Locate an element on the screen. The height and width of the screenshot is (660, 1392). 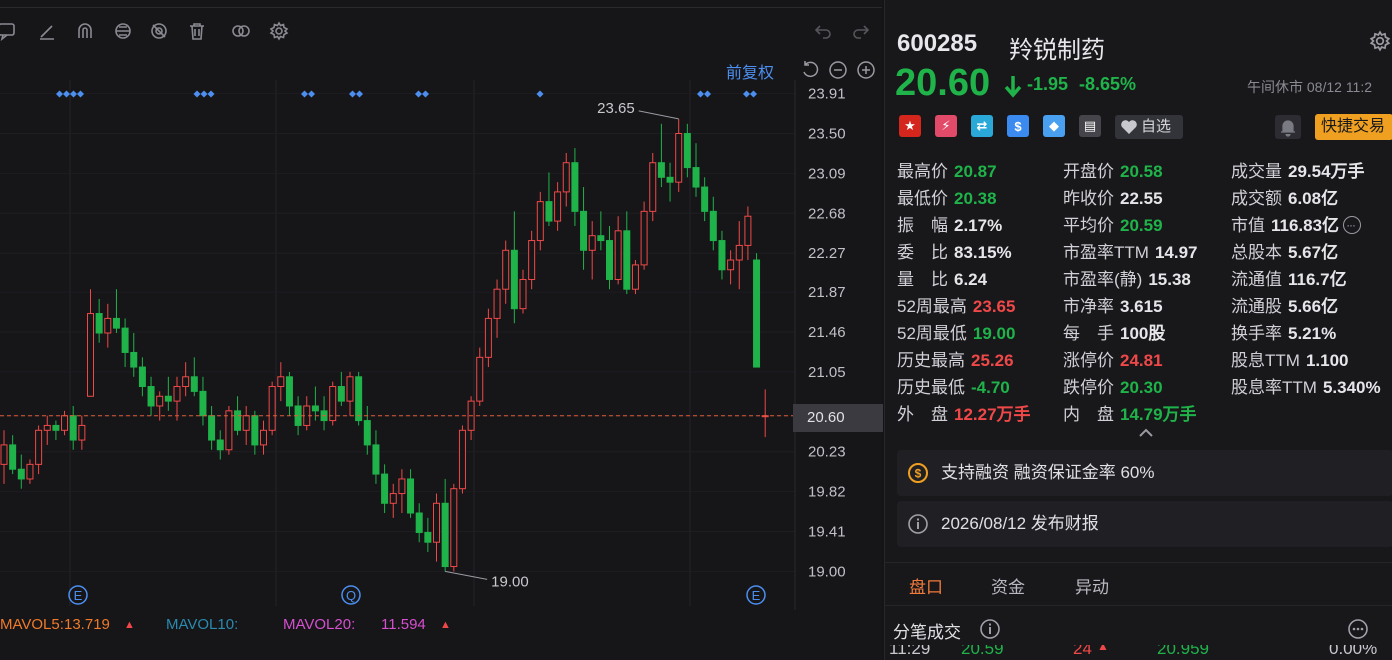
chevron-up-icon is located at coordinates (1146, 432).